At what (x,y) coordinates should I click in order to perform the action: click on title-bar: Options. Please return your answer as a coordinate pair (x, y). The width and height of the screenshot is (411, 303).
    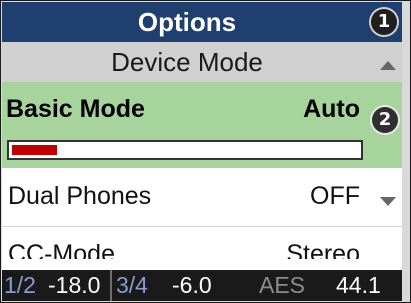
    Looking at the image, I should click on (202, 22).